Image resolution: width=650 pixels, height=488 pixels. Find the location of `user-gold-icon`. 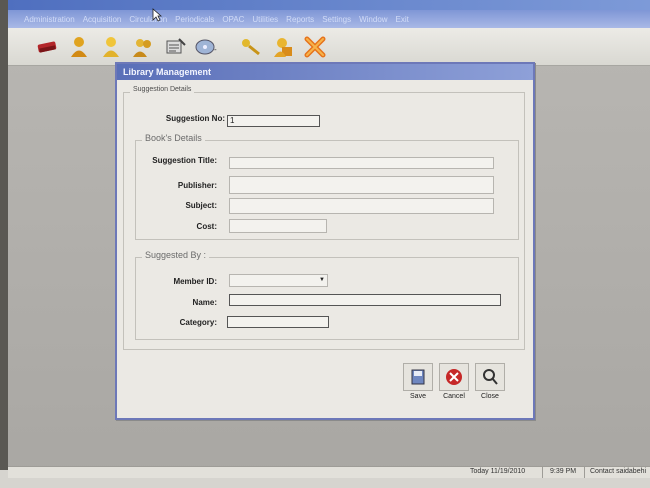

user-gold-icon is located at coordinates (79, 47).